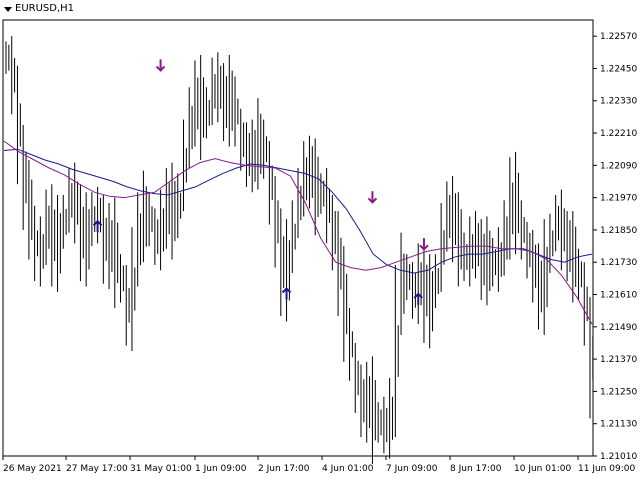  What do you see at coordinates (348, 469) in the screenshot?
I see `x-tick-label: 4 Jun 01:00` at bounding box center [348, 469].